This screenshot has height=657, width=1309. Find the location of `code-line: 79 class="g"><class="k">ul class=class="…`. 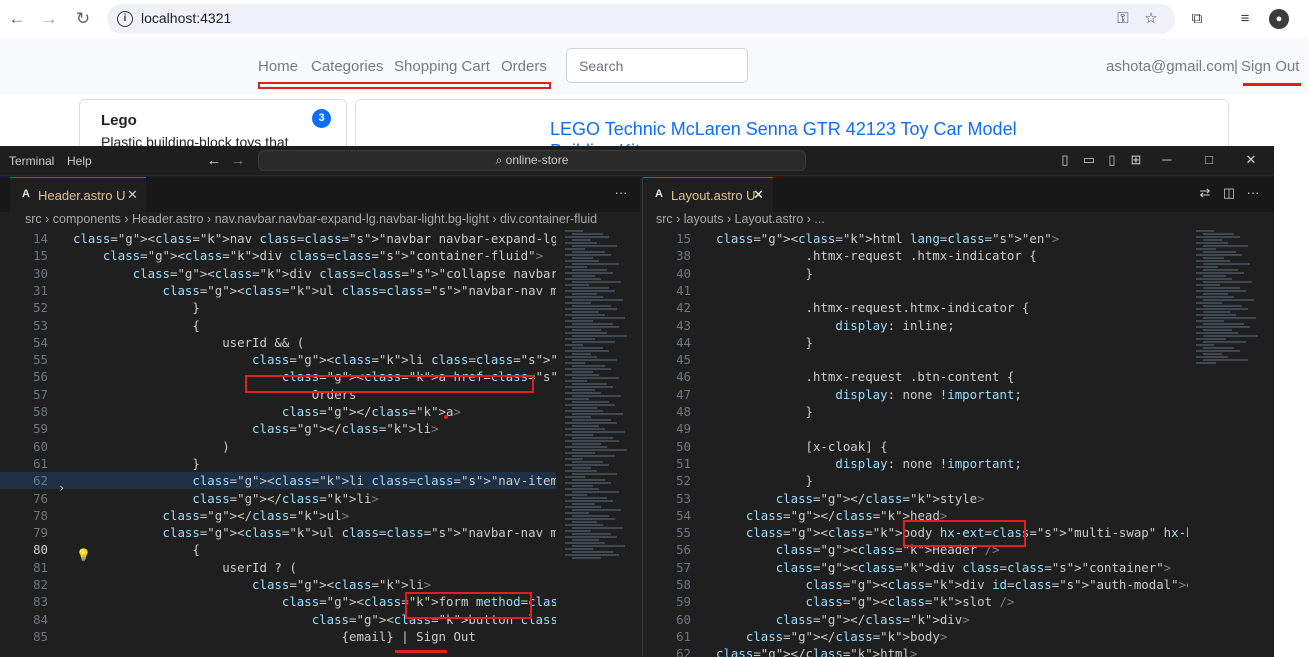

code-line: 79 class="g"><class="k">ul class=class="… is located at coordinates (278, 532).